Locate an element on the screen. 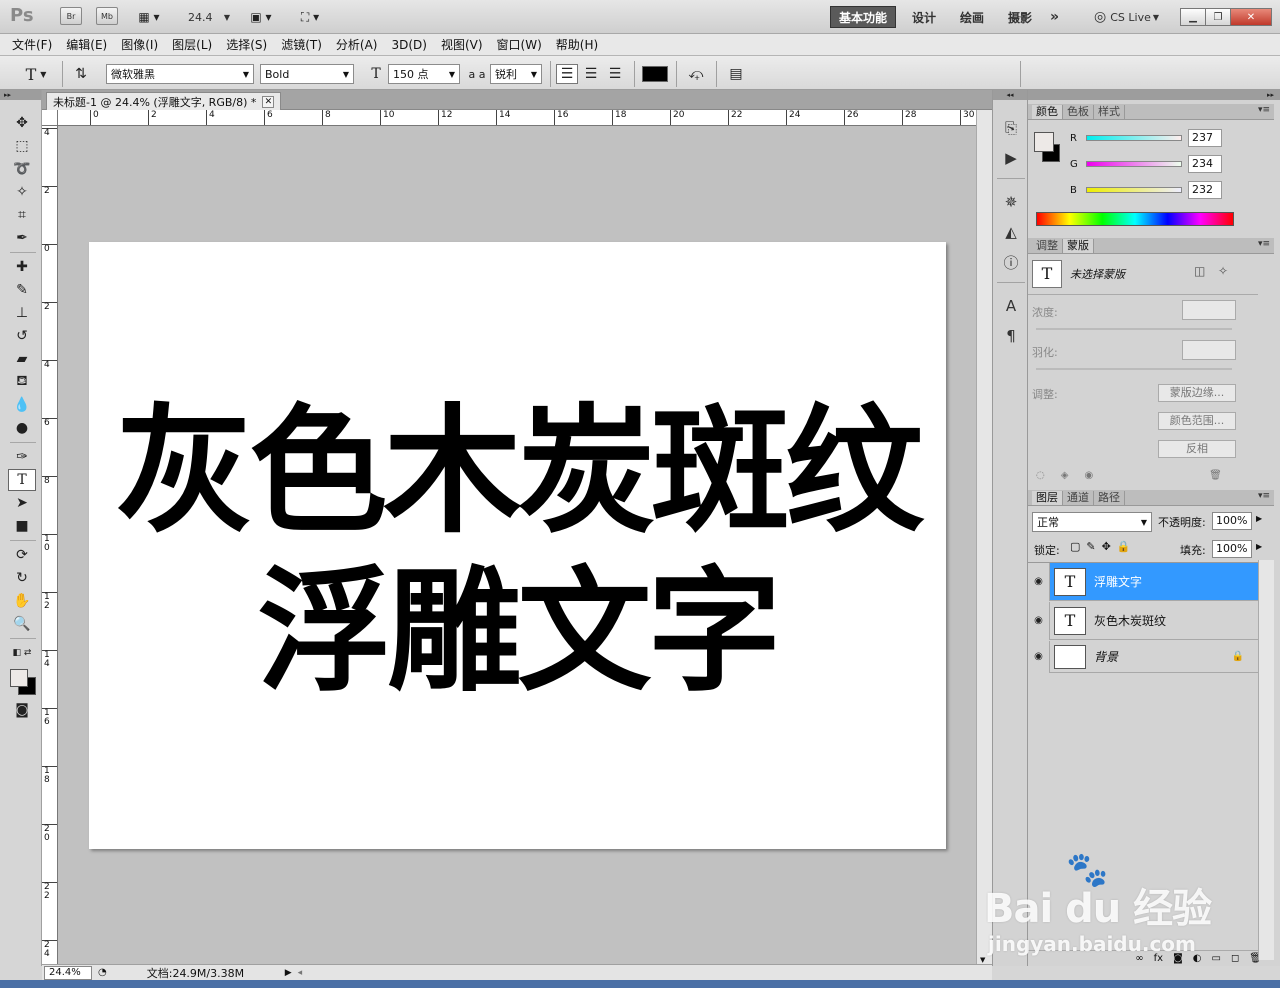  load-selection-icon: ◌ is located at coordinates (1040, 475).